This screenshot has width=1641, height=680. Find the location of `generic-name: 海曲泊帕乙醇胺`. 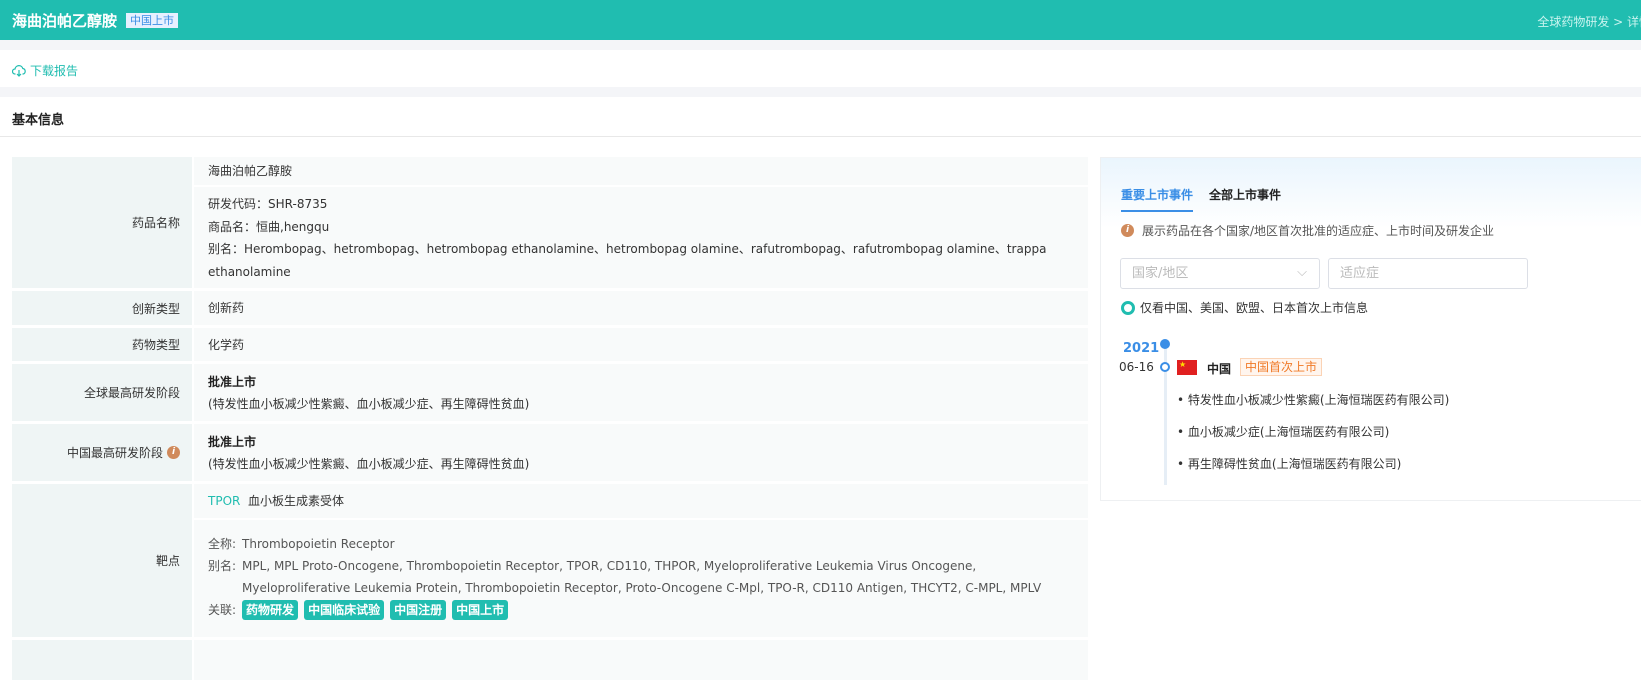

generic-name: 海曲泊帕乙醇胺 is located at coordinates (641, 171).